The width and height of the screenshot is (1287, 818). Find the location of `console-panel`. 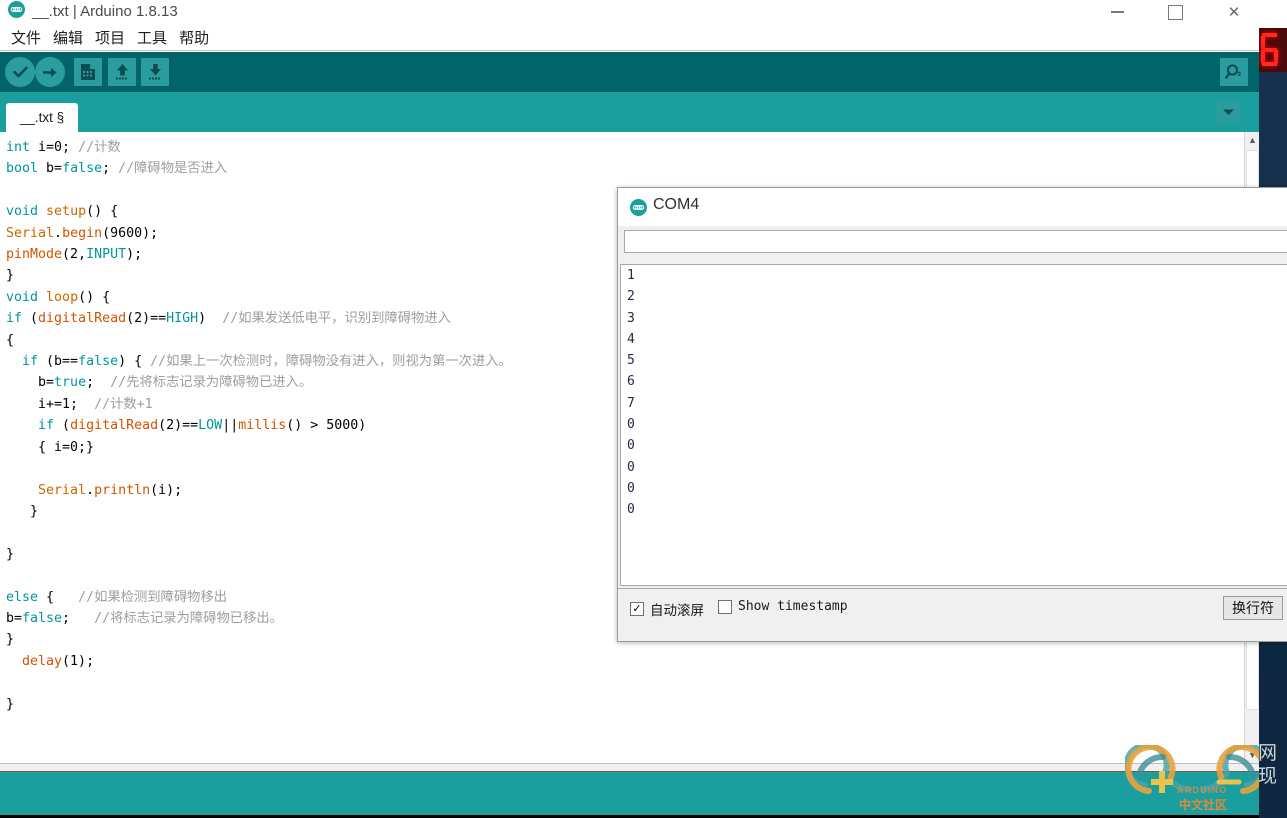

console-panel is located at coordinates (629, 793).